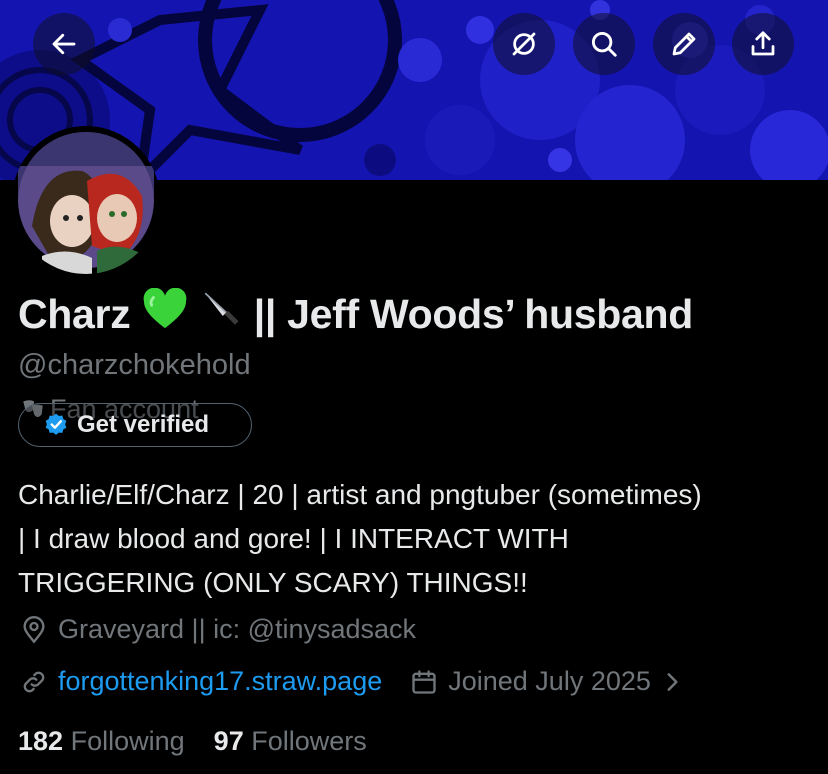 Image resolution: width=828 pixels, height=774 pixels. I want to click on avatar-art, so click(86, 203).